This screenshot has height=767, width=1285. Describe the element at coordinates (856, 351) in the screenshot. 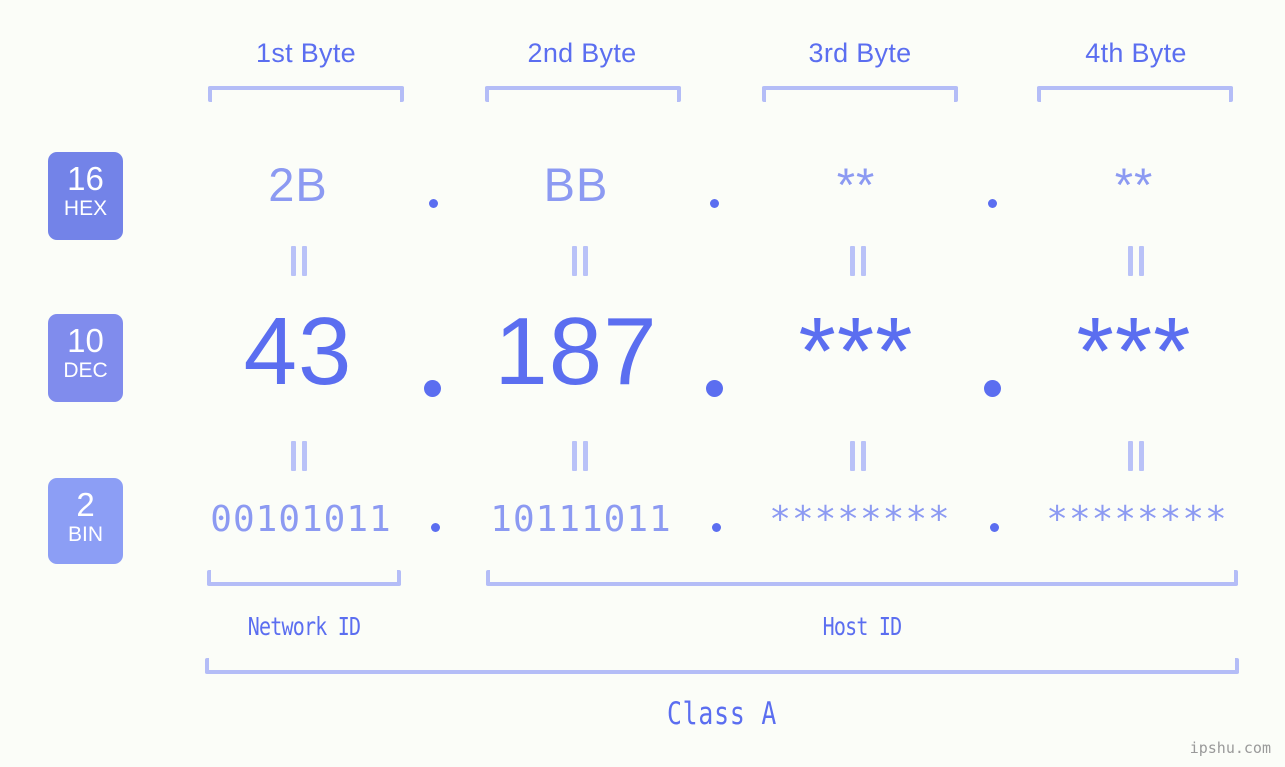

I see `dec-byte-3: ***` at that location.